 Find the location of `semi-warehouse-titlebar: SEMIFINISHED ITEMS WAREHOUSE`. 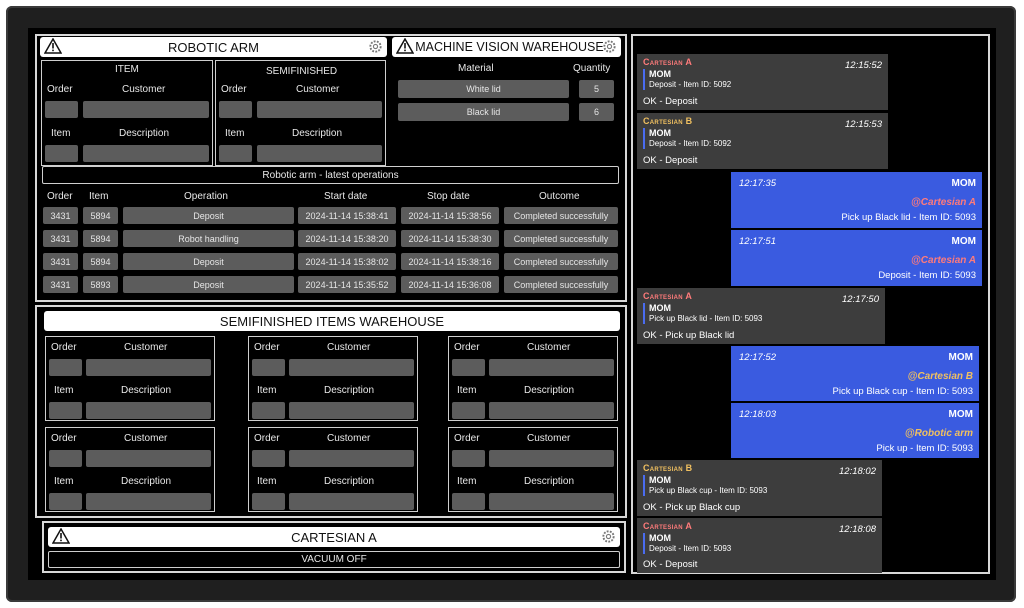

semi-warehouse-titlebar: SEMIFINISHED ITEMS WAREHOUSE is located at coordinates (332, 321).